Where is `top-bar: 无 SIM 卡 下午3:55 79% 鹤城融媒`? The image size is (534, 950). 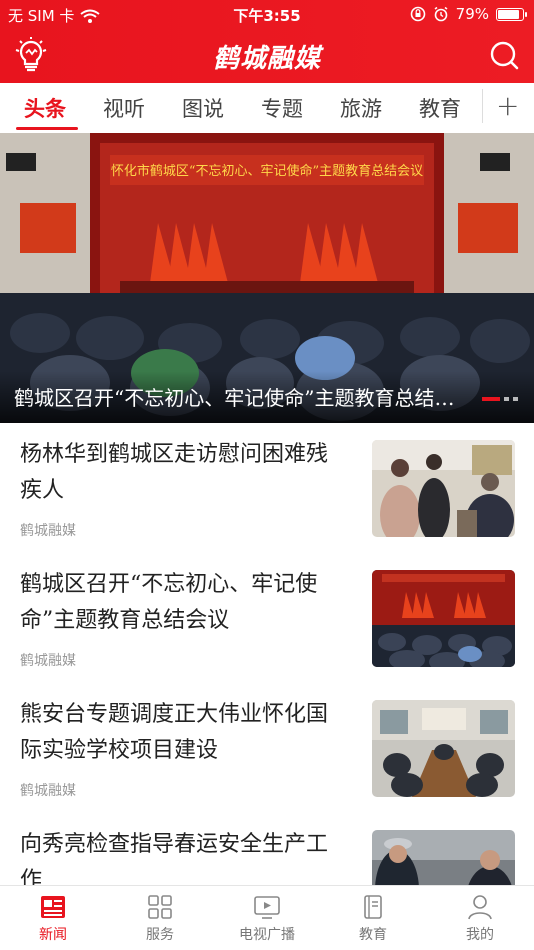
top-bar: 无 SIM 卡 下午3:55 79% 鹤城融媒 is located at coordinates (267, 41).